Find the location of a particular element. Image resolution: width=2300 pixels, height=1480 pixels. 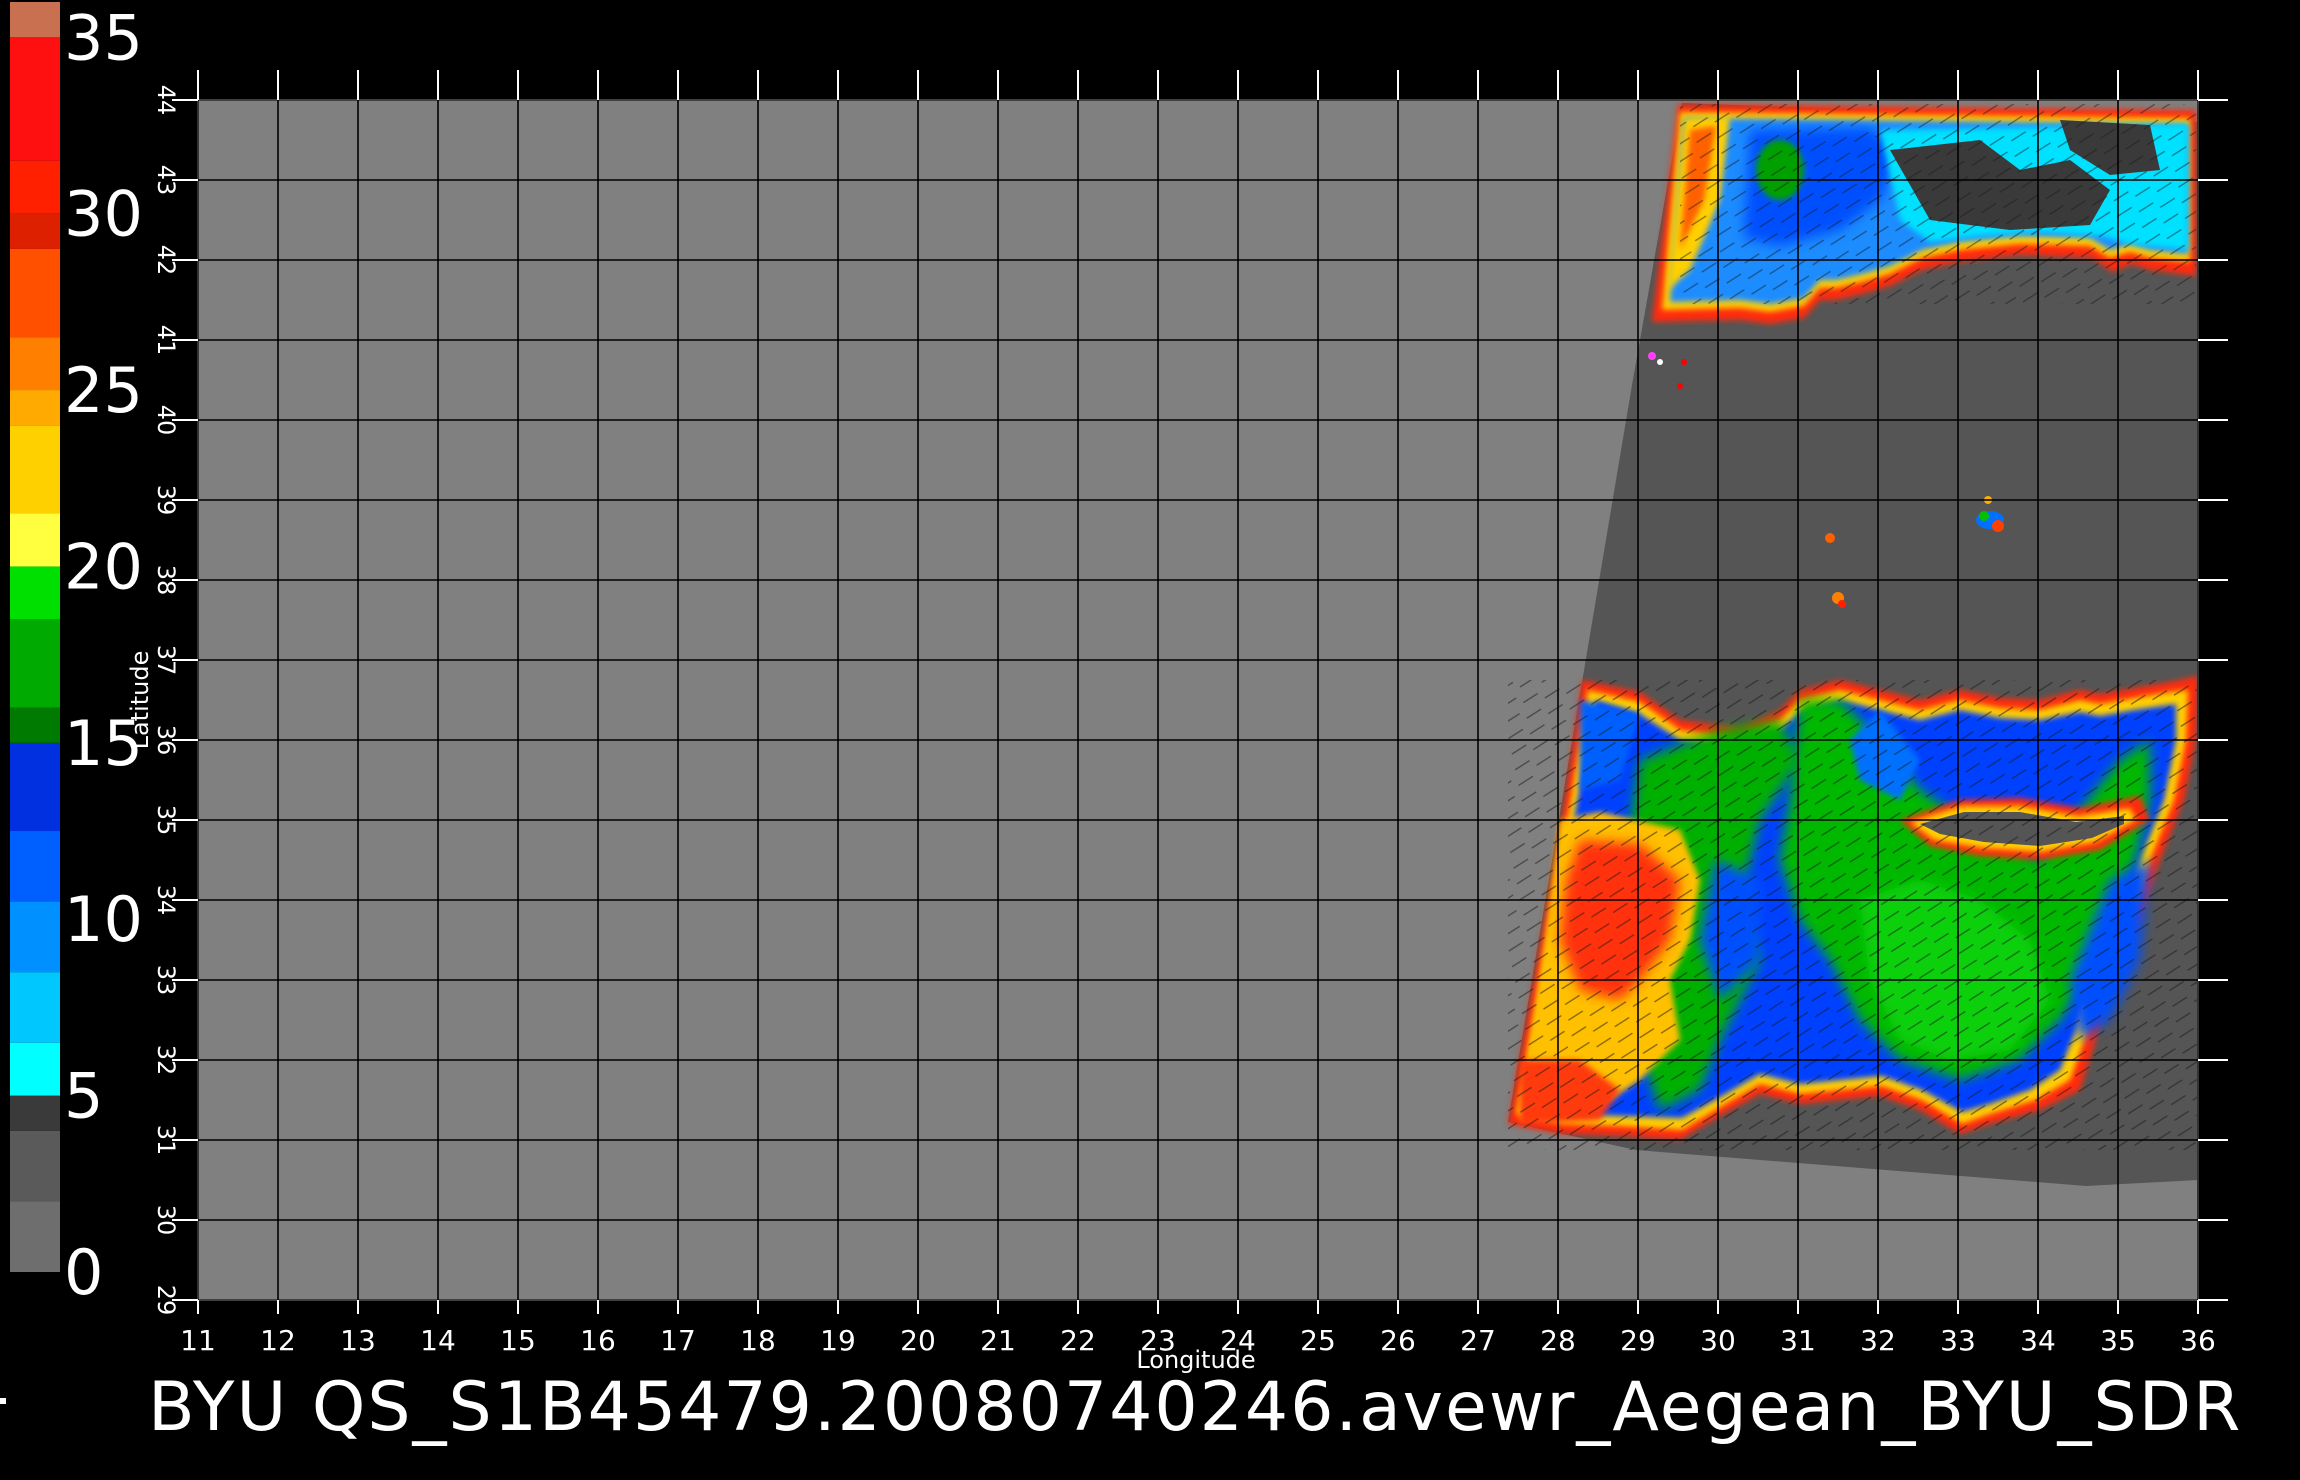

colorbar-tick-label: 5 is located at coordinates (83, 1096).